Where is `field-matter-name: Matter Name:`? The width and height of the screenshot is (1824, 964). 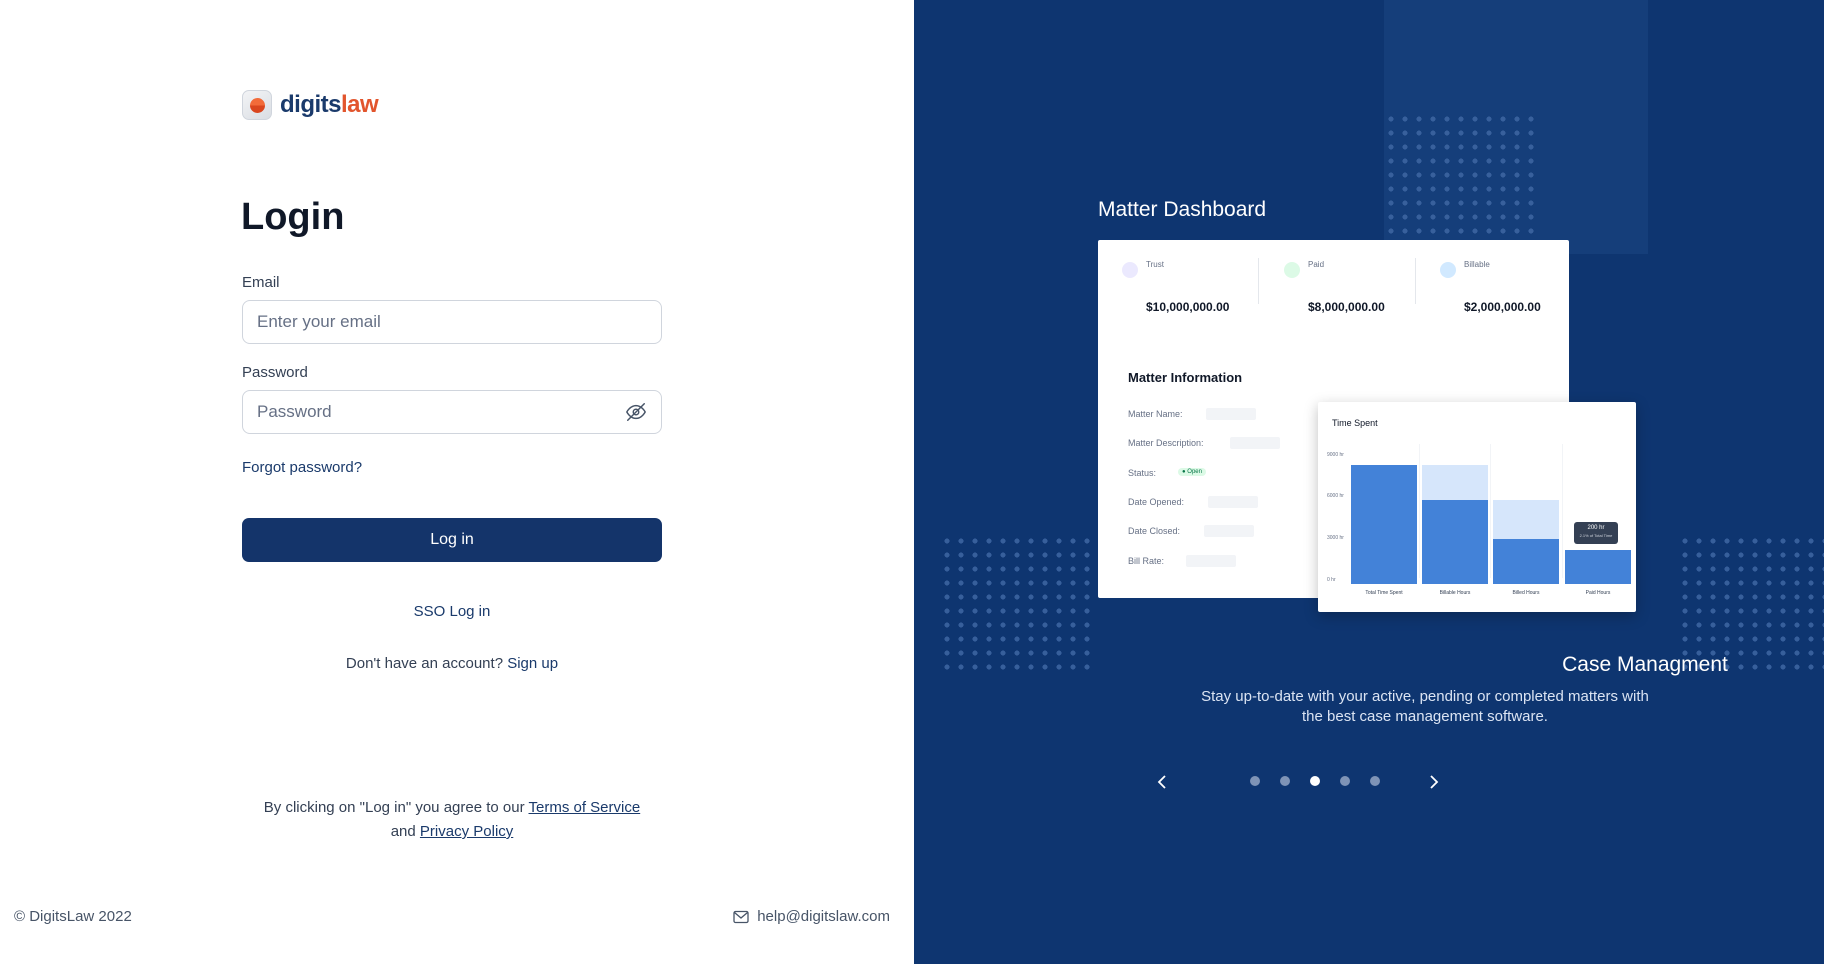 field-matter-name: Matter Name: is located at coordinates (1155, 414).